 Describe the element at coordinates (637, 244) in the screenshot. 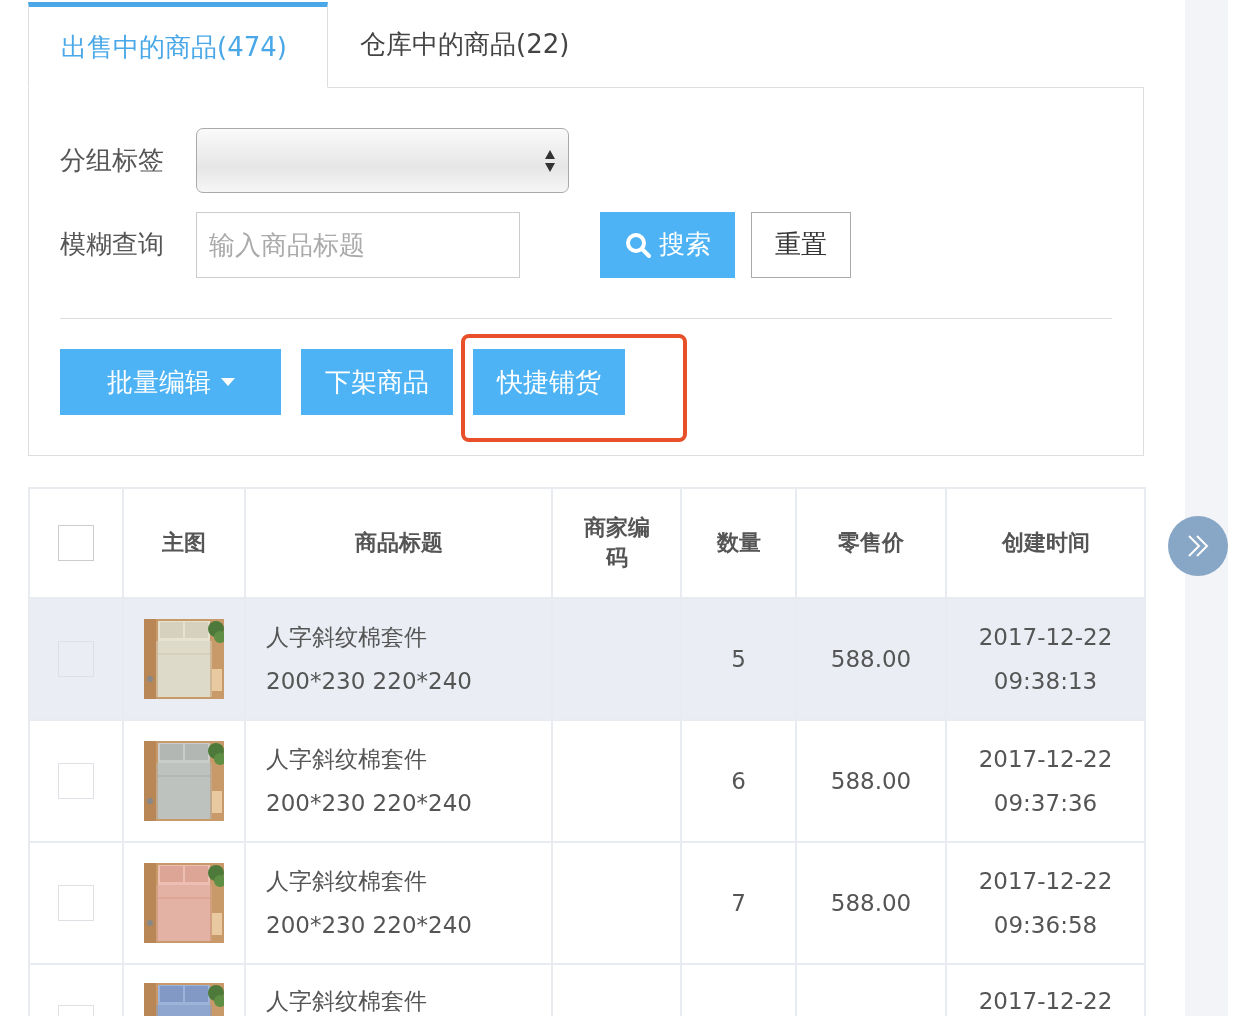

I see `search-icon` at that location.